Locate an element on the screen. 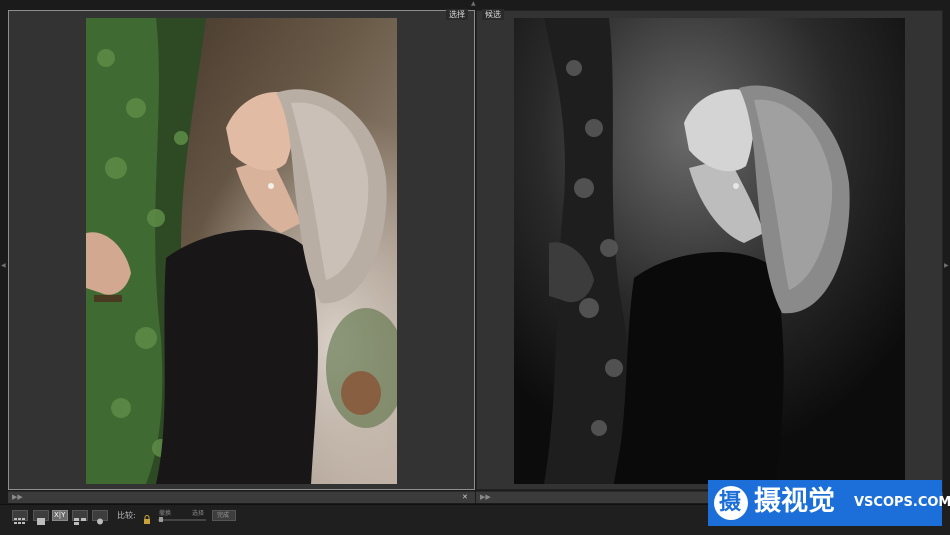  lock-icon is located at coordinates (147, 517).